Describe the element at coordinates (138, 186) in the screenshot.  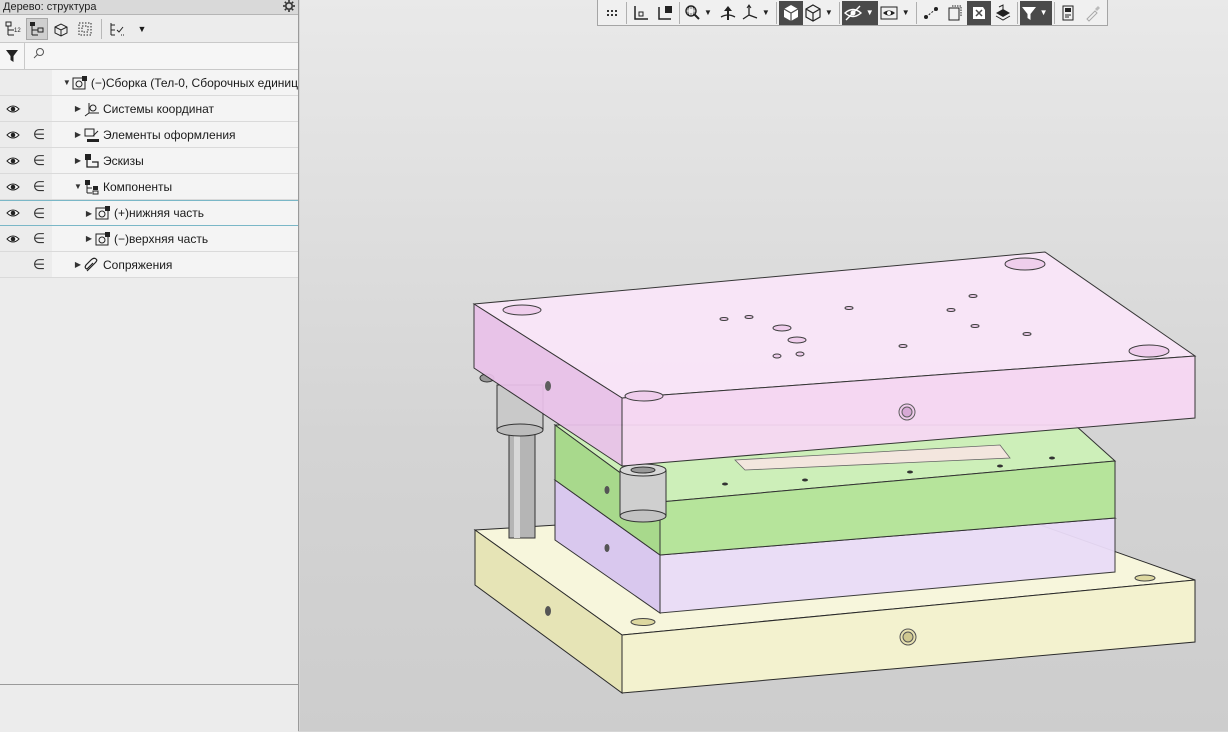
I see `tree-node-label: Компоненты` at that location.